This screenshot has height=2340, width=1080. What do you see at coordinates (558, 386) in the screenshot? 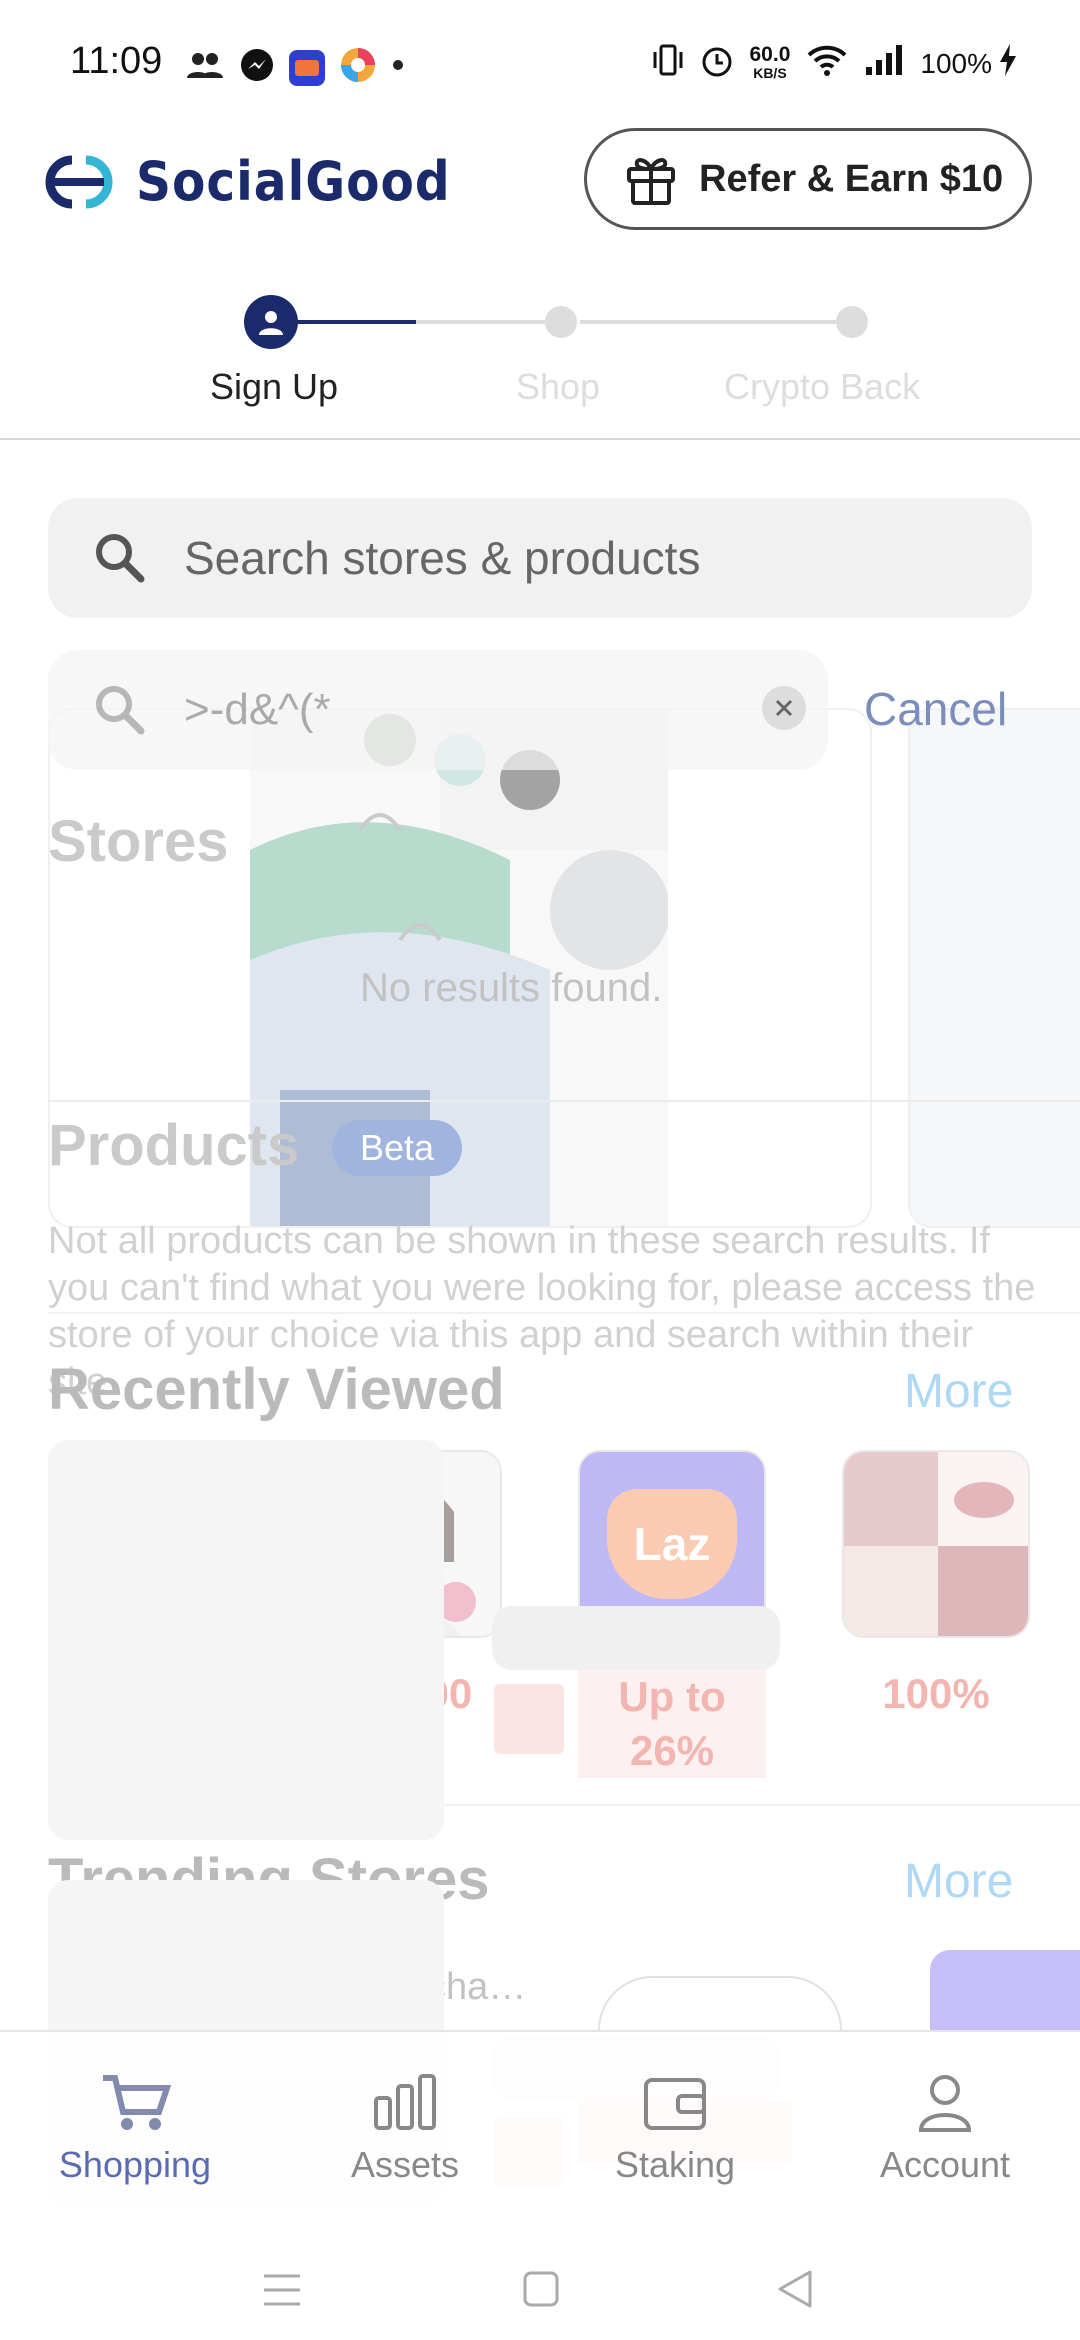
I see `step-label-shop: Shop` at bounding box center [558, 386].